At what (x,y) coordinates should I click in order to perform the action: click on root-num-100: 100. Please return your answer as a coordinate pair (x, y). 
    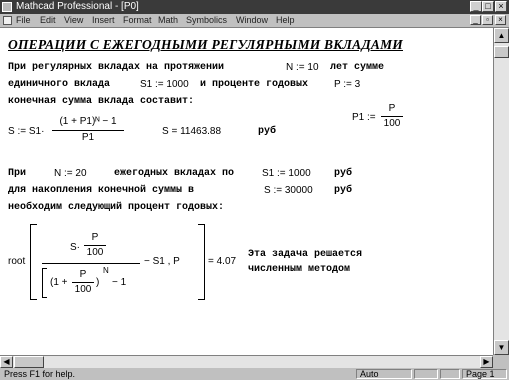
    Looking at the image, I should click on (95, 252).